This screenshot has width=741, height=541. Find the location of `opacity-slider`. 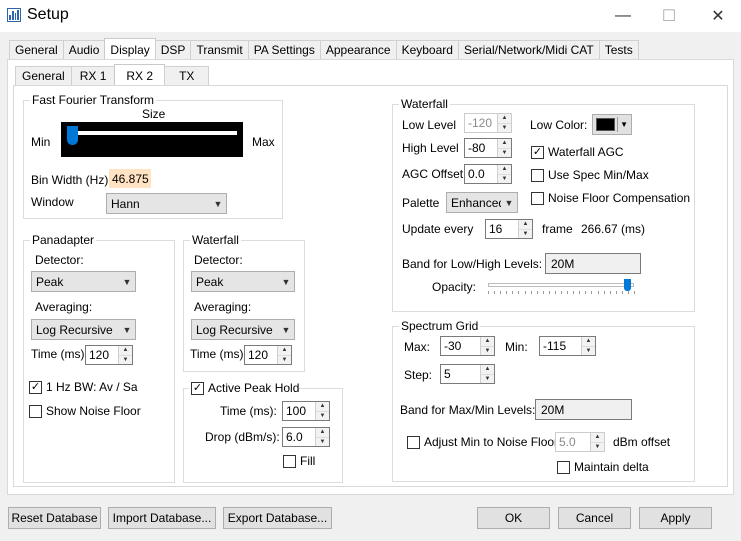

opacity-slider is located at coordinates (561, 287).